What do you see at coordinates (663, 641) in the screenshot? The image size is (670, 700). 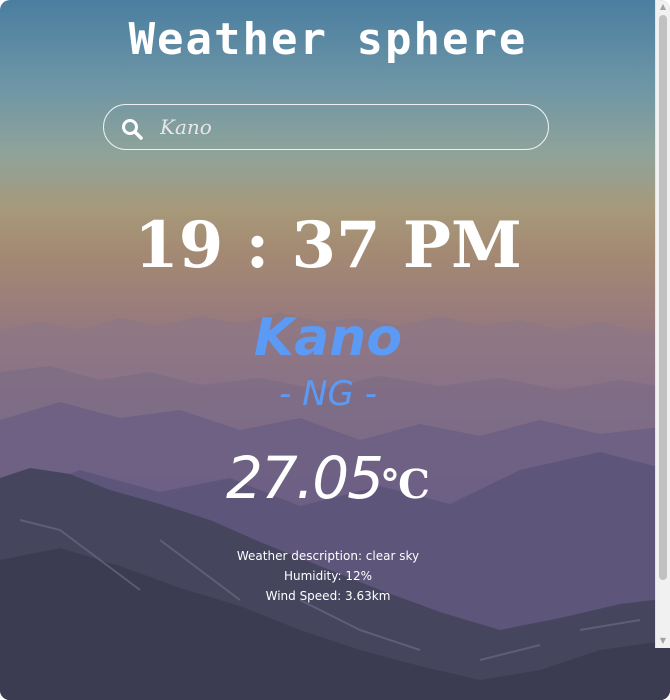 I see `scroll-down-arrow-icon: ▼` at bounding box center [663, 641].